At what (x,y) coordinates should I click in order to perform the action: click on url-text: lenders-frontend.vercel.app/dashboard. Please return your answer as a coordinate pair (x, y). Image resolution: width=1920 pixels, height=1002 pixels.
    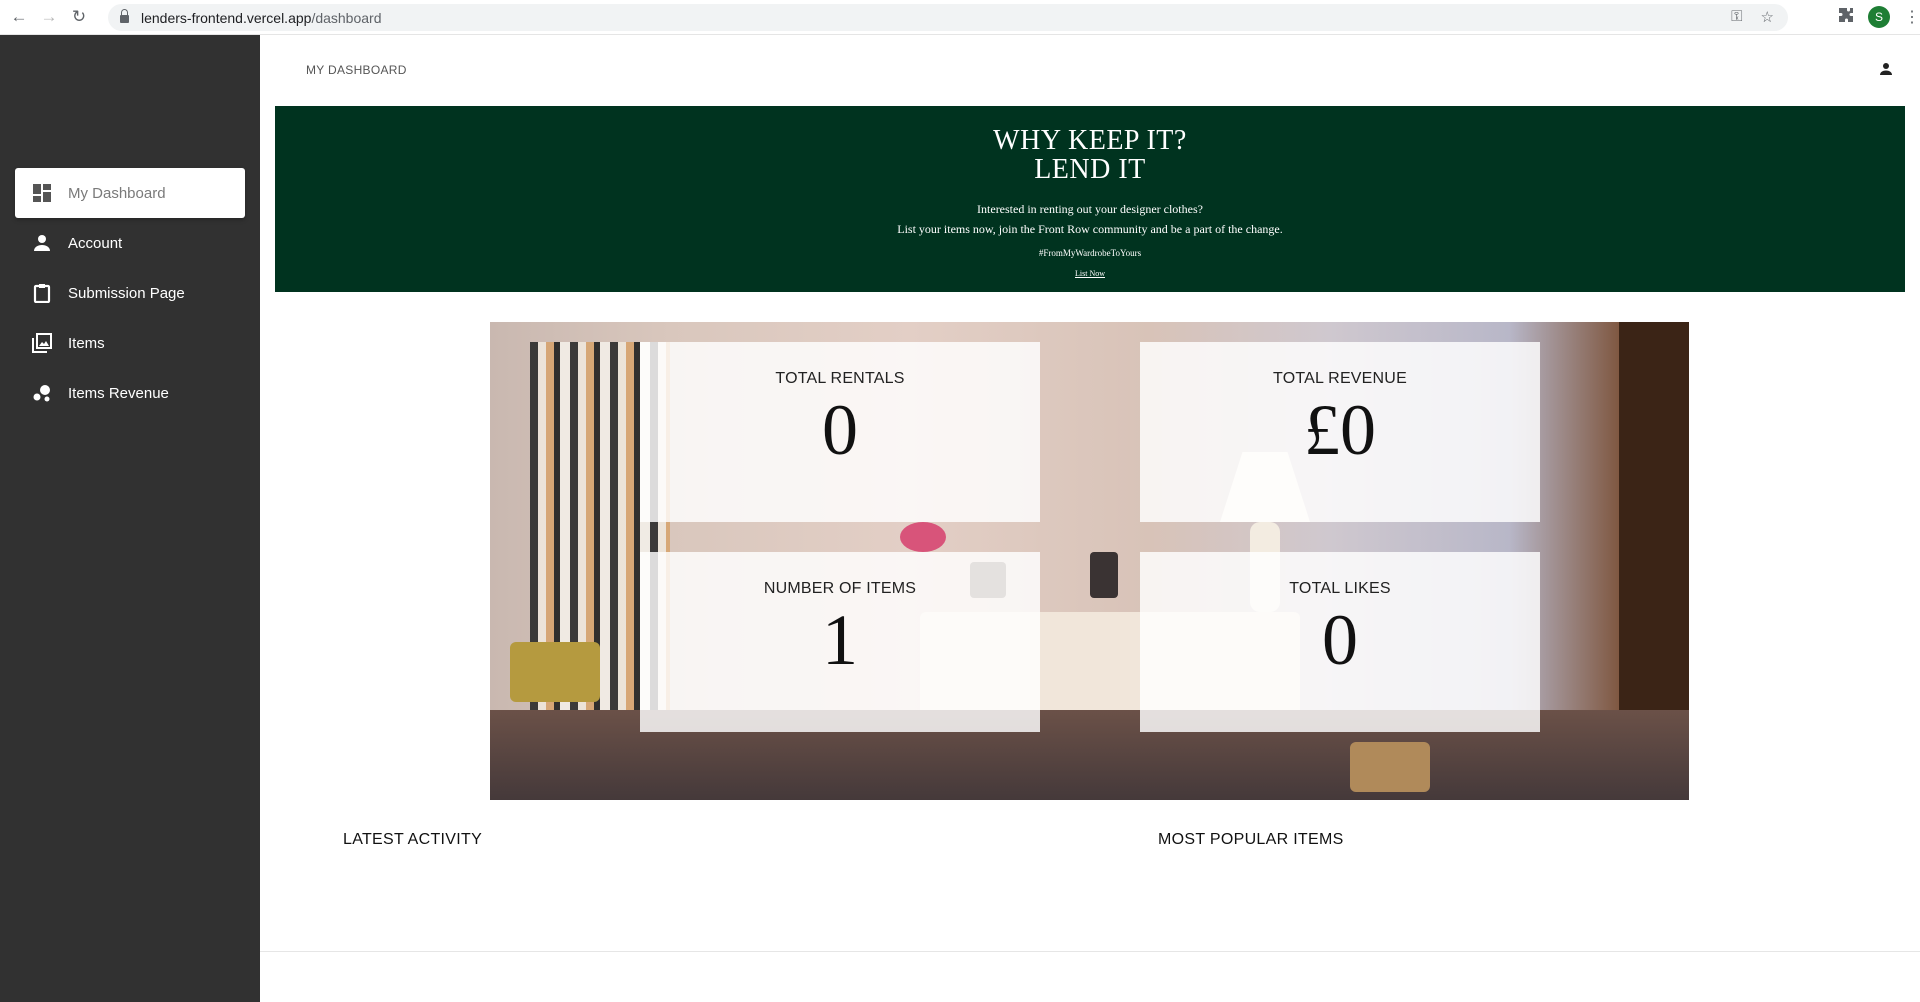
    Looking at the image, I should click on (261, 18).